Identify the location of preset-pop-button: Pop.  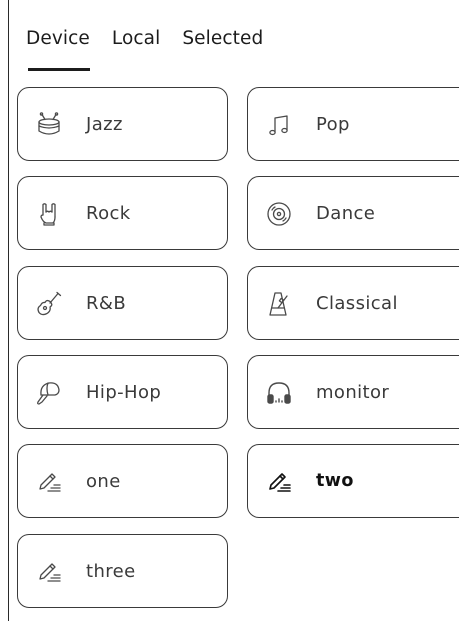
(353, 124).